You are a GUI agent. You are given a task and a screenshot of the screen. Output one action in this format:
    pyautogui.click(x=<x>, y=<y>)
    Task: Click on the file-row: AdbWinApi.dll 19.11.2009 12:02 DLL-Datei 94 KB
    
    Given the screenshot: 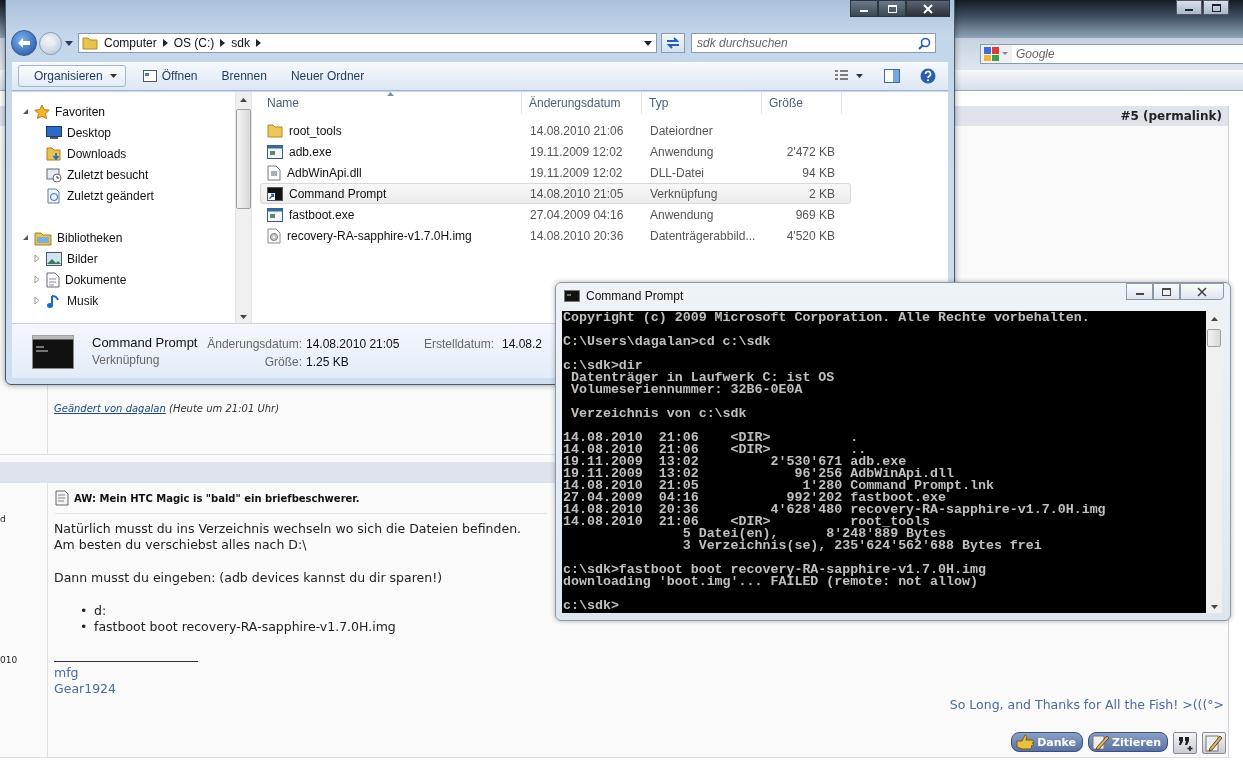 What is the action you would take?
    pyautogui.click(x=555, y=172)
    